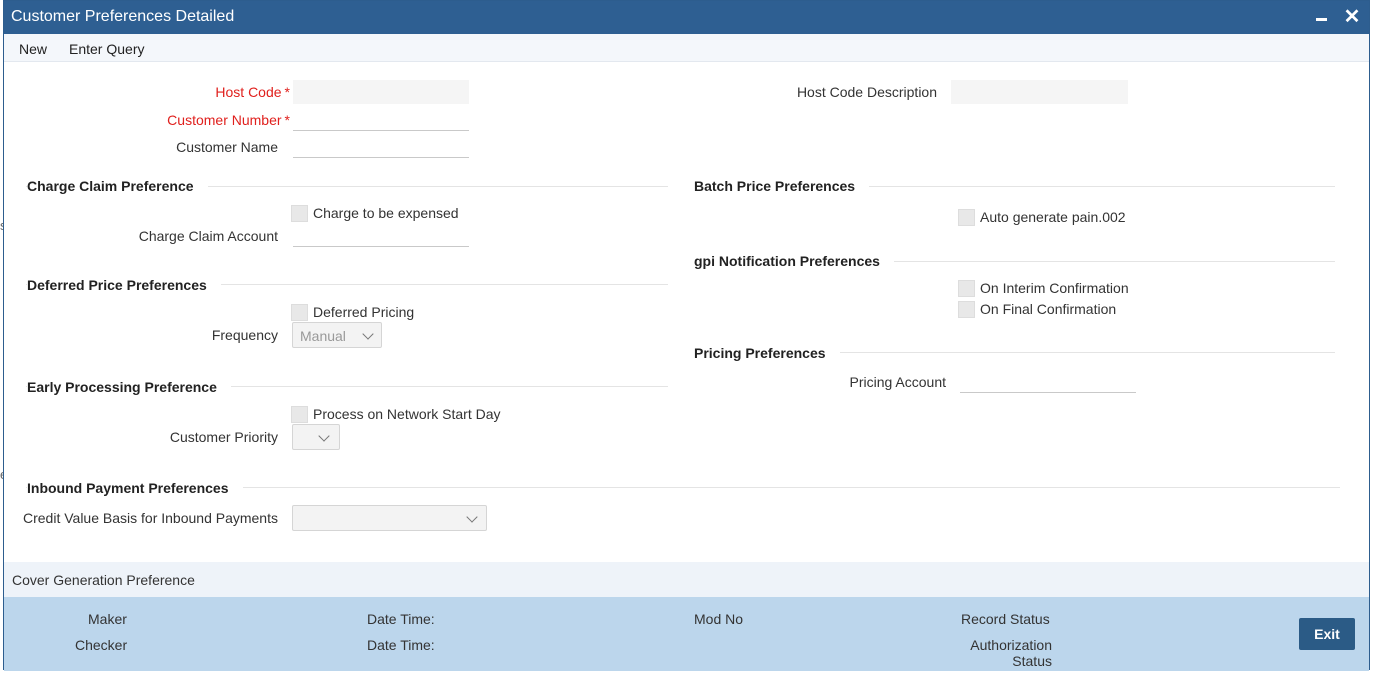 The width and height of the screenshot is (1373, 673). Describe the element at coordinates (966, 309) in the screenshot. I see `on-final-confirmation-checkbox` at that location.